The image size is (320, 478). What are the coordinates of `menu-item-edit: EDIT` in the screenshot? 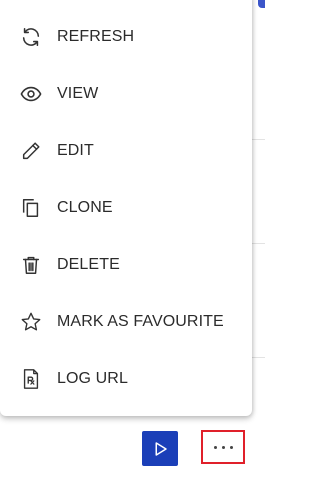 It's located at (126, 150).